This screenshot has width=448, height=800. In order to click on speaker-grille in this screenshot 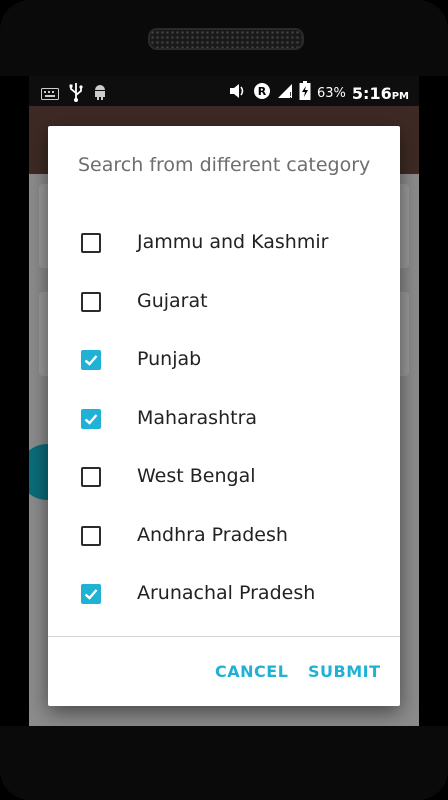, I will do `click(226, 39)`.